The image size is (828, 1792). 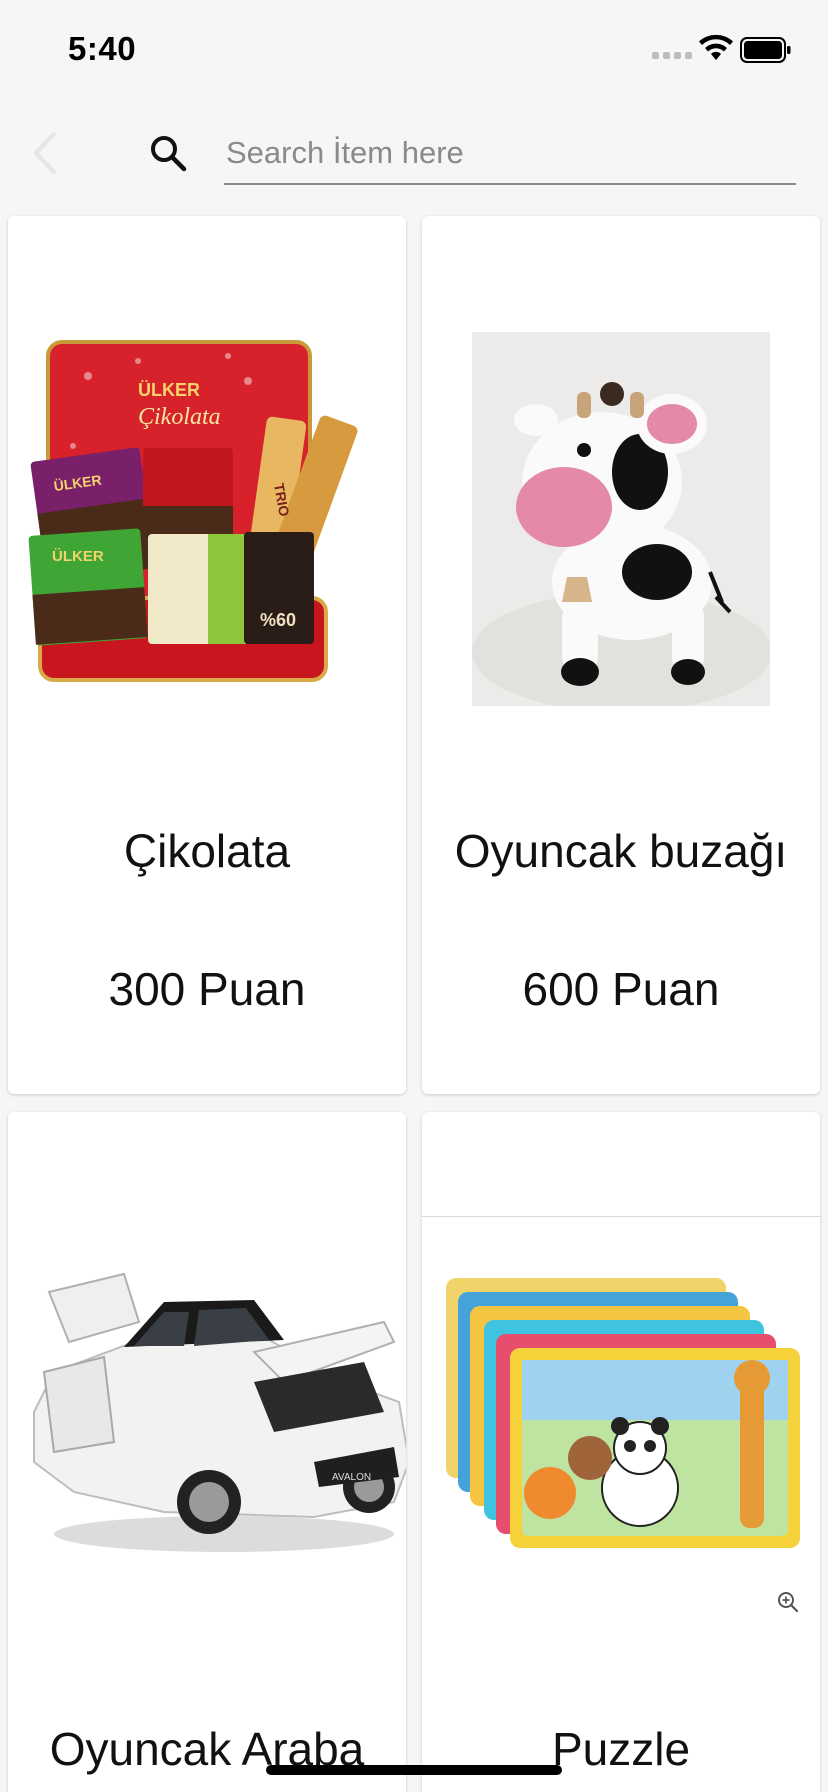 What do you see at coordinates (510, 154) in the screenshot?
I see `search-input` at bounding box center [510, 154].